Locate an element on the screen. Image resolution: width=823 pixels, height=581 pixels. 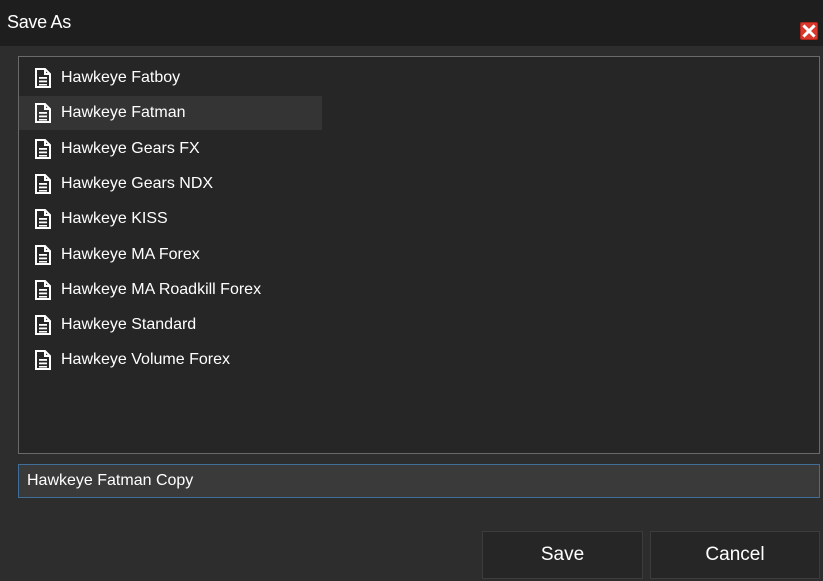
file-item-hawkeye-ma-forex: Hawkeye MA Forex is located at coordinates (170, 255).